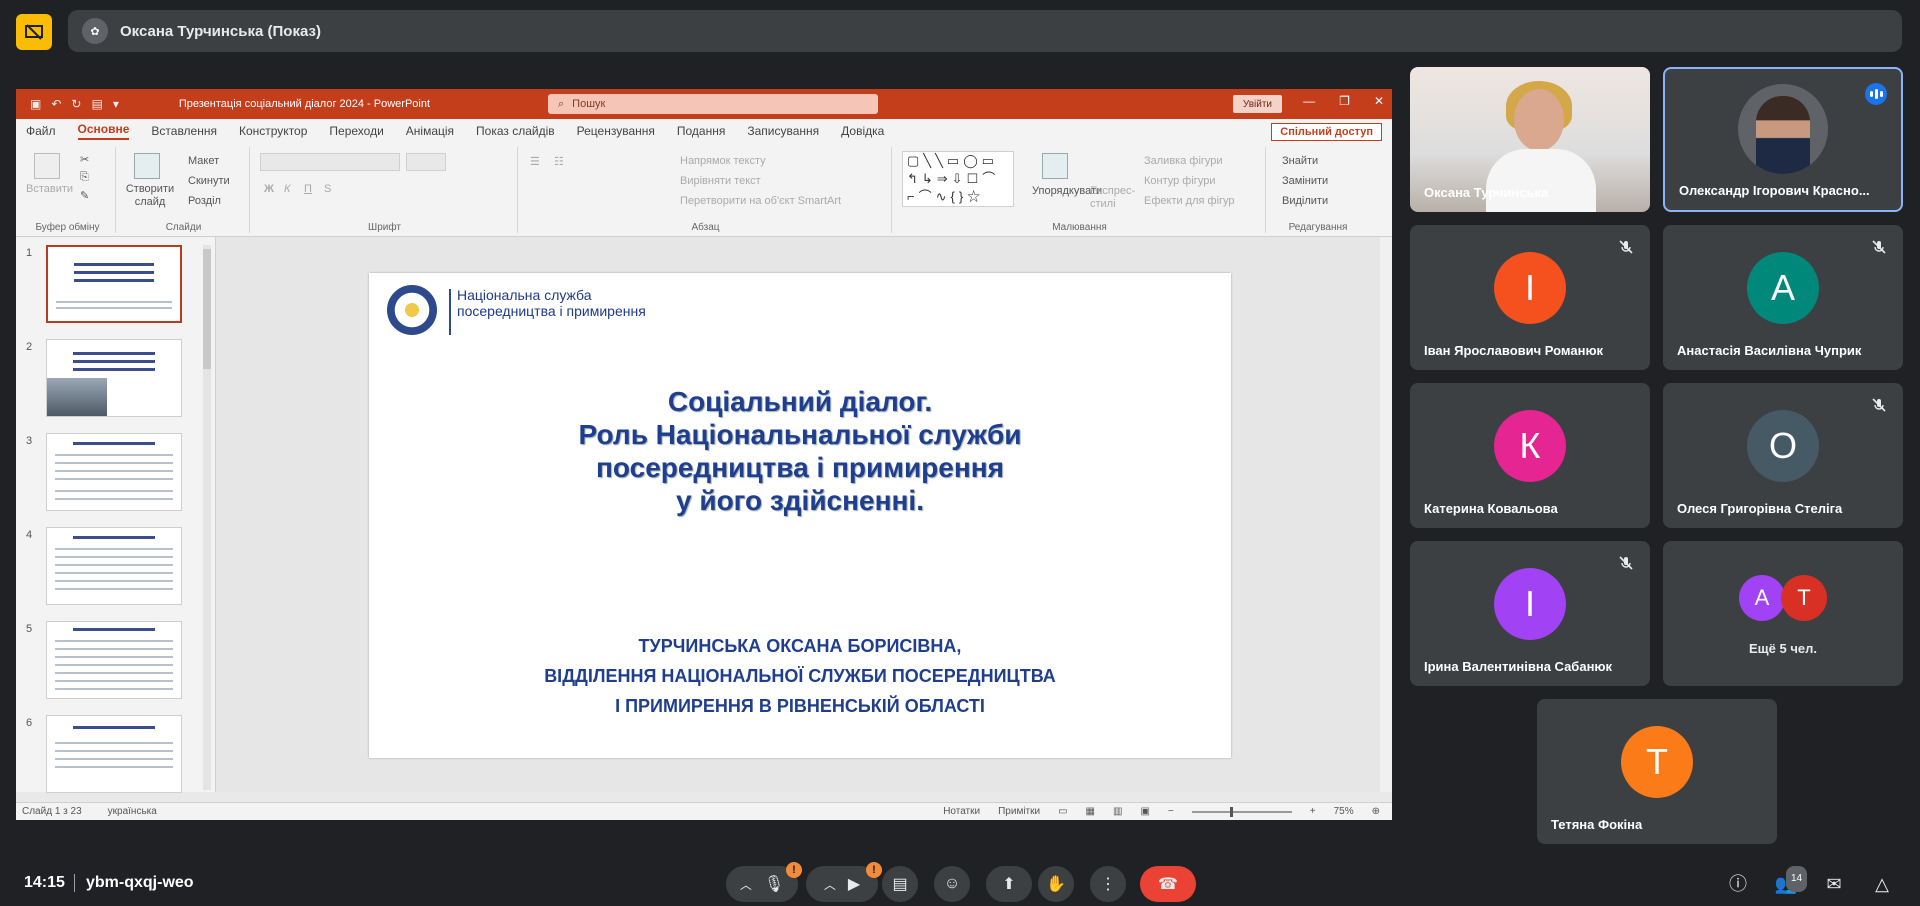 The height and width of the screenshot is (906, 1920). What do you see at coordinates (132, 811) in the screenshot?
I see `language-indicator: українська` at bounding box center [132, 811].